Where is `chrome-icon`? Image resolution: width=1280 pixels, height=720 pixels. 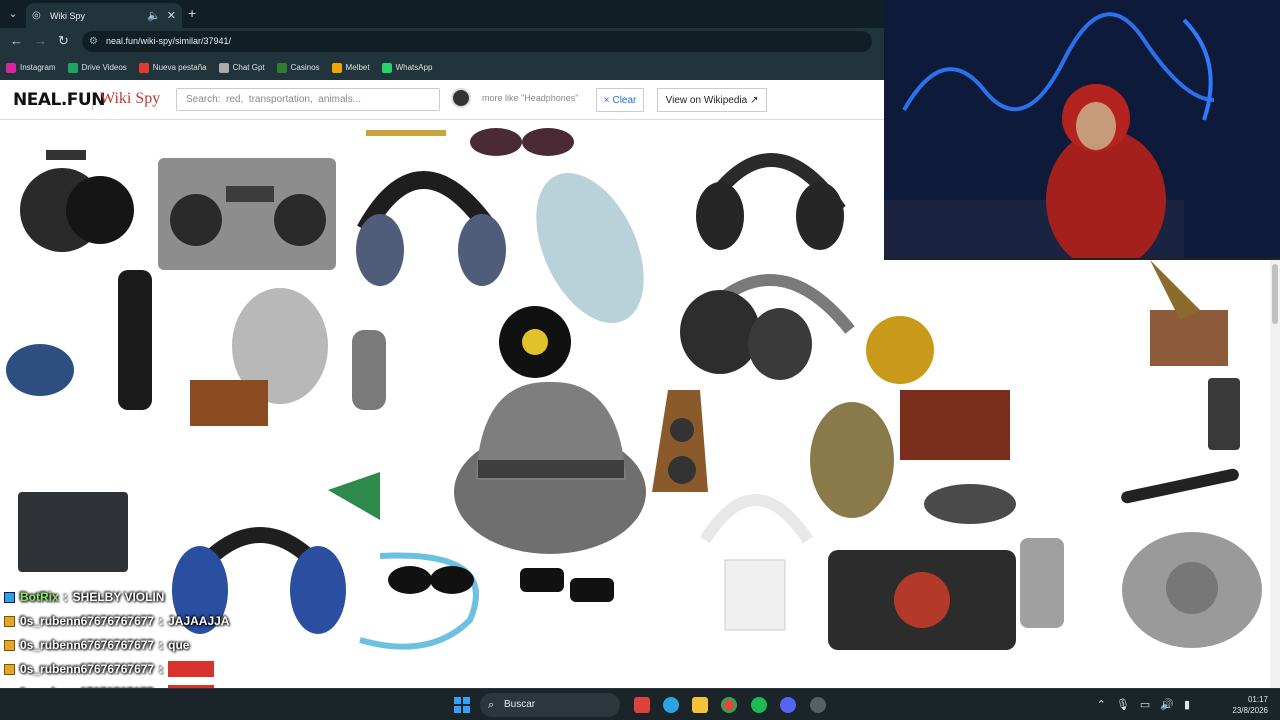
chrome-icon is located at coordinates (729, 705).